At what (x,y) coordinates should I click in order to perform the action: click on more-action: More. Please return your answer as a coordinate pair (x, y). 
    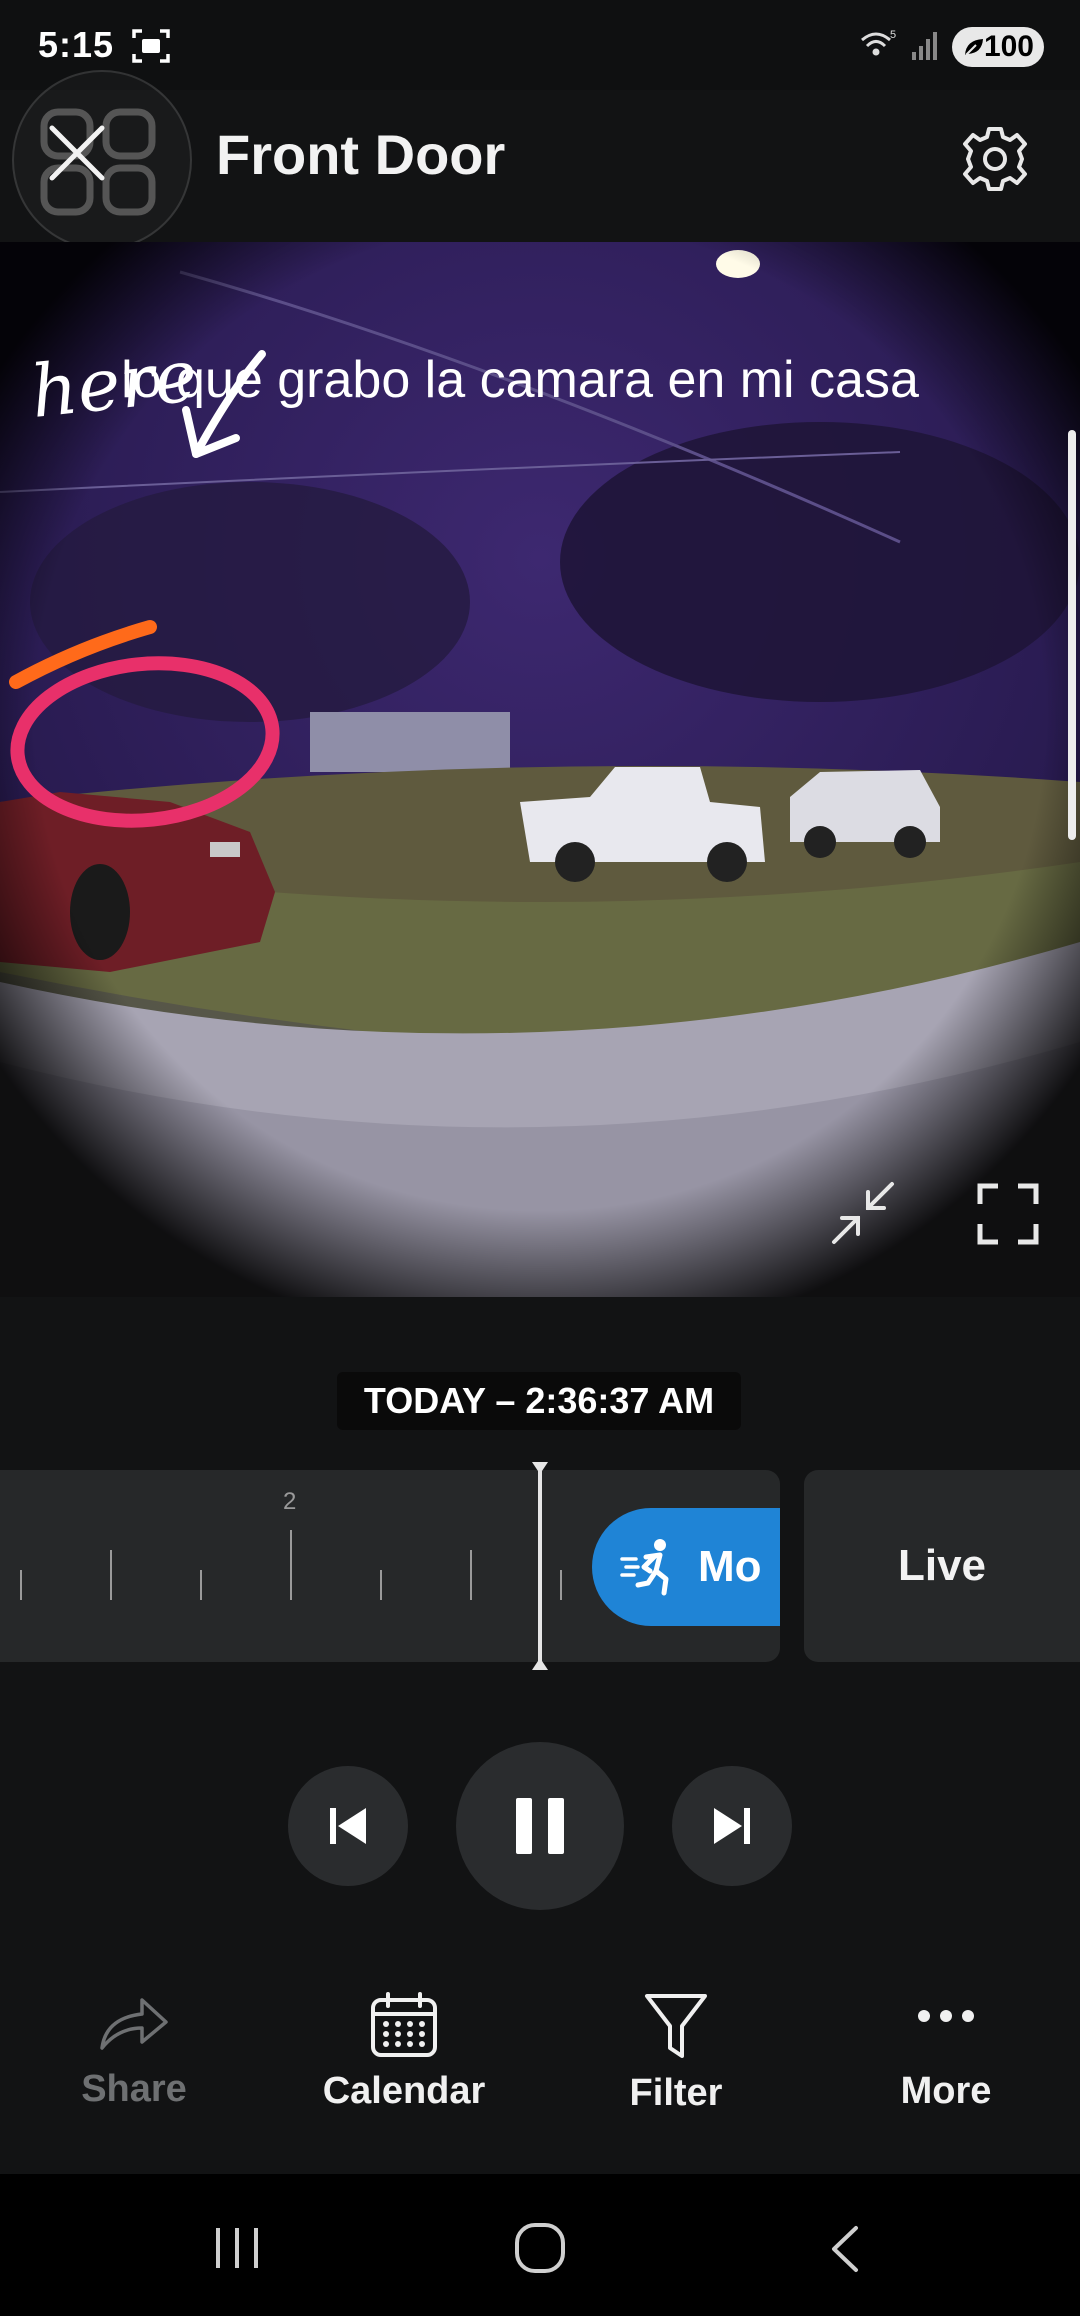
    Looking at the image, I should click on (946, 2052).